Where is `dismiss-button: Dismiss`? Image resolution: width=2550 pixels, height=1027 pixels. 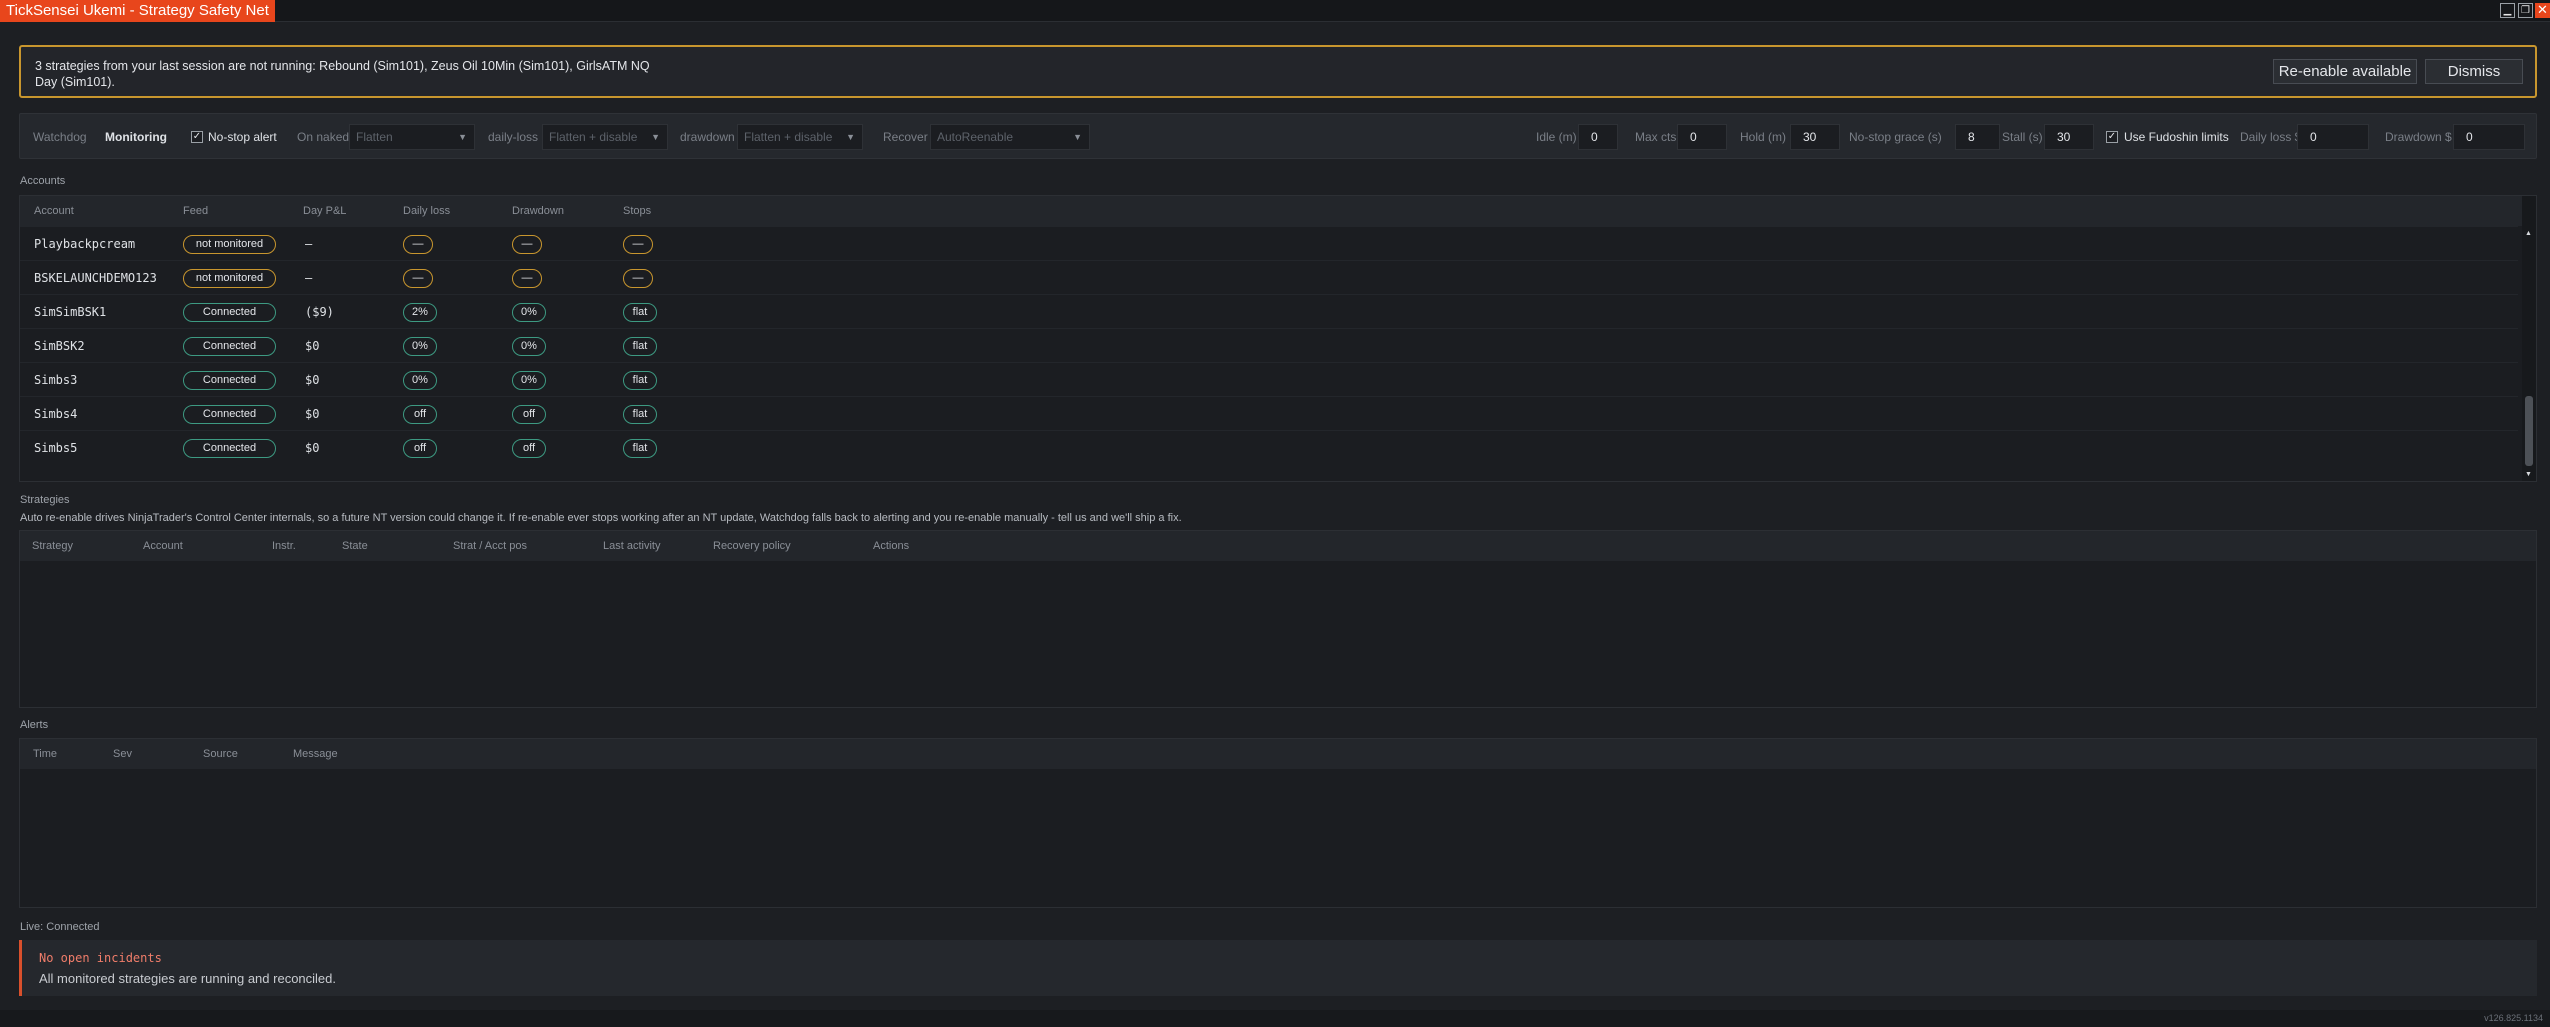
dismiss-button: Dismiss is located at coordinates (2474, 71).